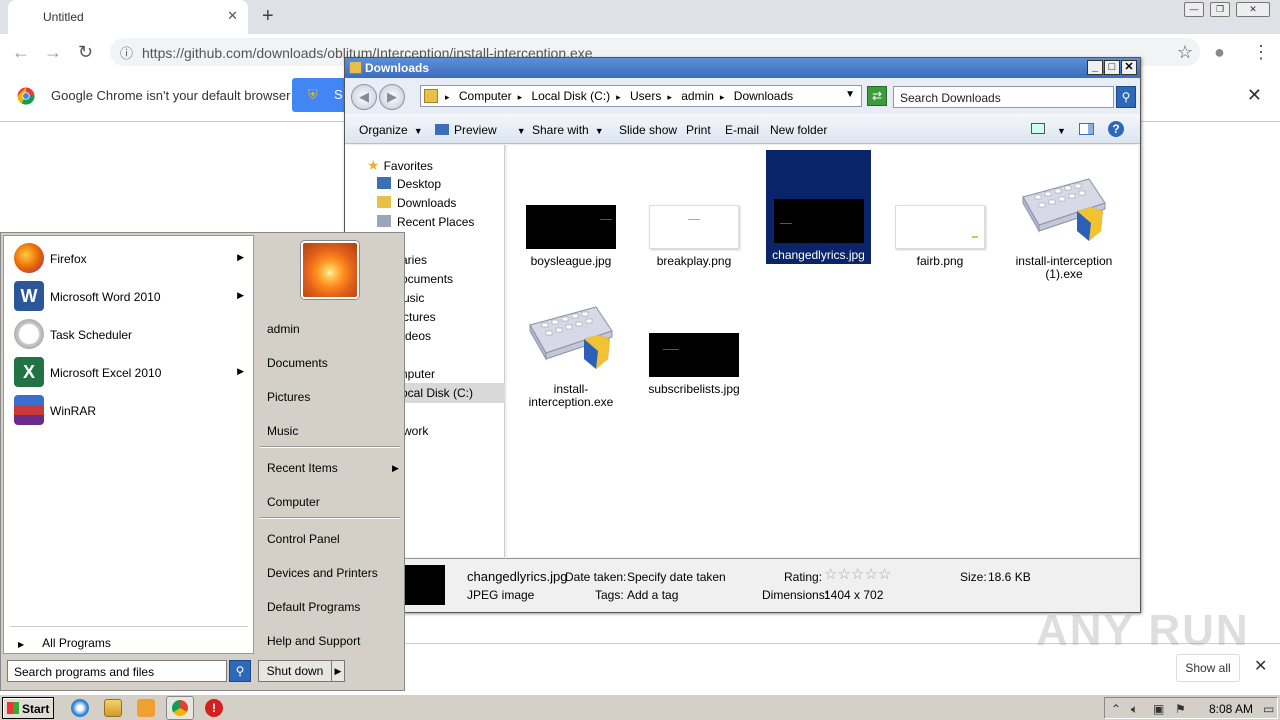 This screenshot has width=1280, height=720. I want to click on show-all-button: Show all, so click(1208, 668).